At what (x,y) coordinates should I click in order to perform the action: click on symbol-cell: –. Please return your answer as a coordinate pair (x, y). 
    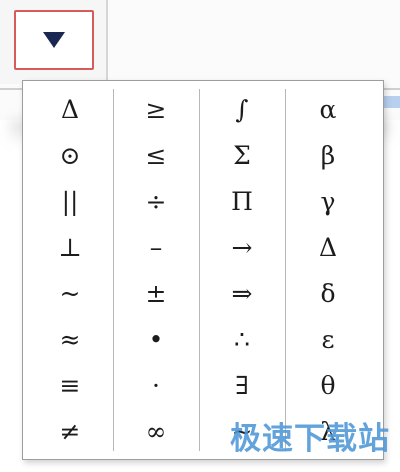
    Looking at the image, I should click on (156, 248).